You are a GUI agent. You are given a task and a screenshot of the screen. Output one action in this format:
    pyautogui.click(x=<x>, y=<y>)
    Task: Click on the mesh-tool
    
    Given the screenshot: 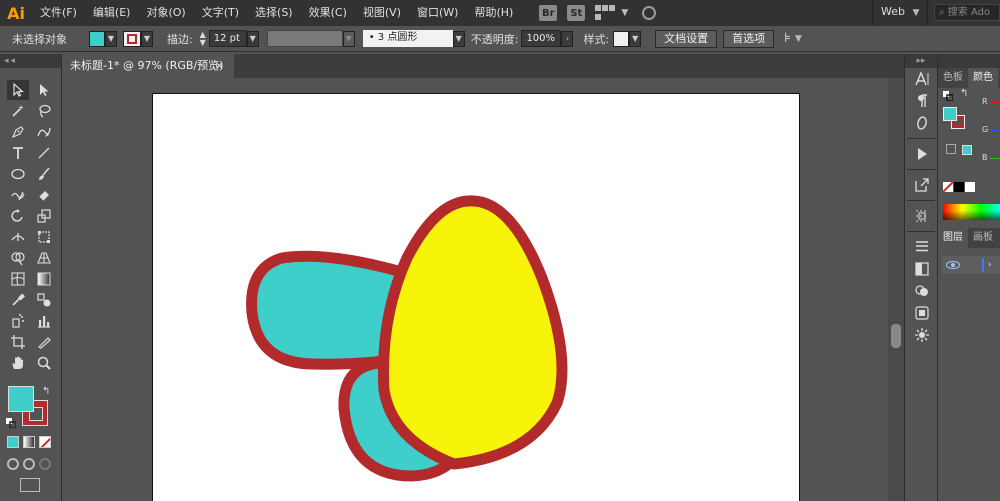 What is the action you would take?
    pyautogui.click(x=18, y=279)
    